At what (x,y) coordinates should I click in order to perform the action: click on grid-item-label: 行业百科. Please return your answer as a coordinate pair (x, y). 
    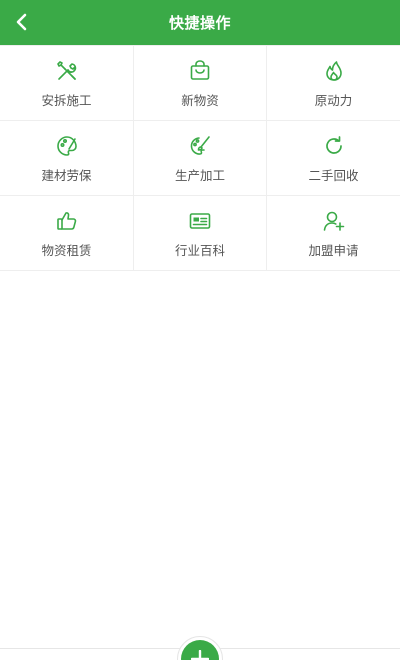
    Looking at the image, I should click on (199, 250).